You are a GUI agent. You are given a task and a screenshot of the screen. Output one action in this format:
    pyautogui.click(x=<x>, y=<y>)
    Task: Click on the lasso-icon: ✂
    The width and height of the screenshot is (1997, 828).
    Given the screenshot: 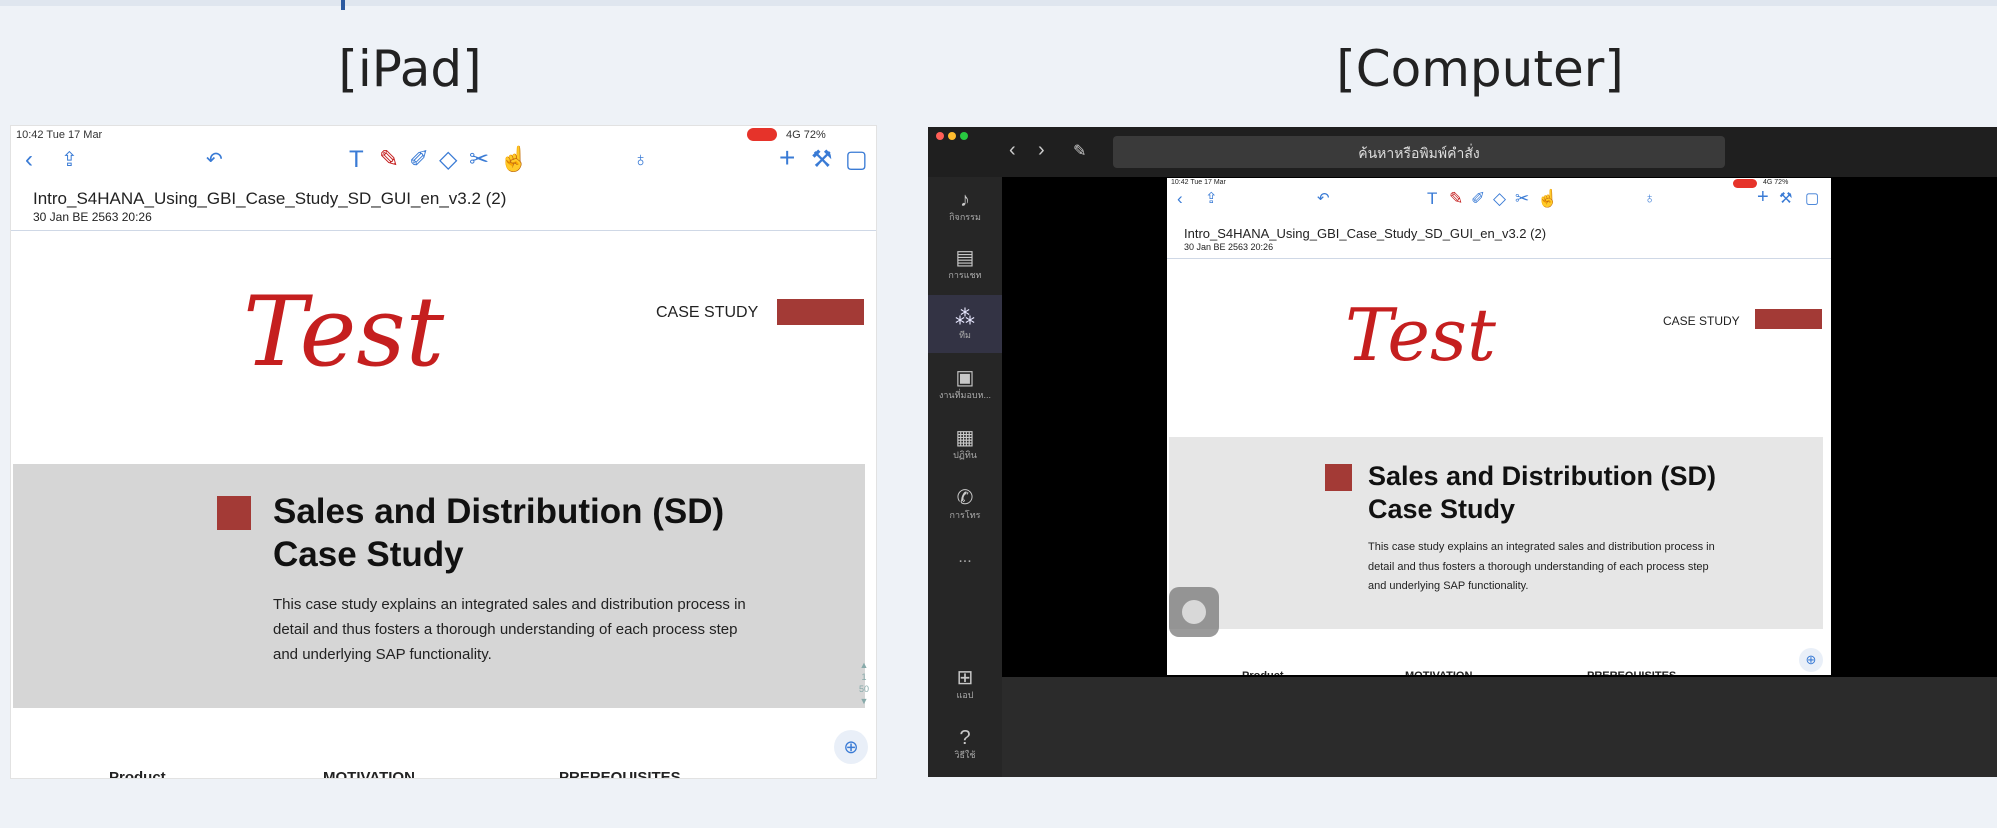 What is the action you would take?
    pyautogui.click(x=479, y=160)
    